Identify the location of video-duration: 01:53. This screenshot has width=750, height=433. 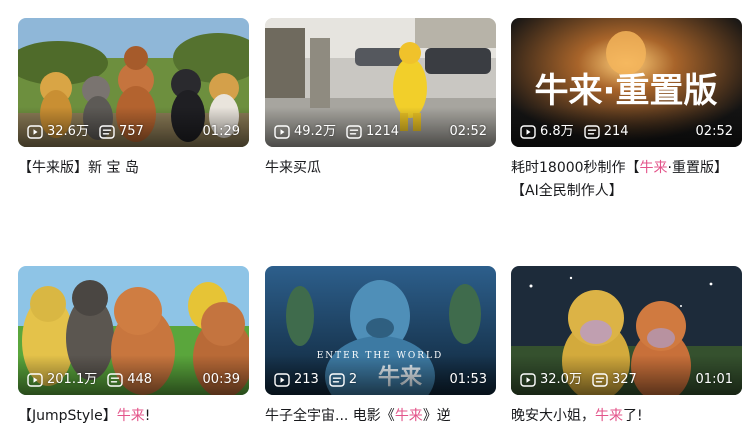
(468, 379).